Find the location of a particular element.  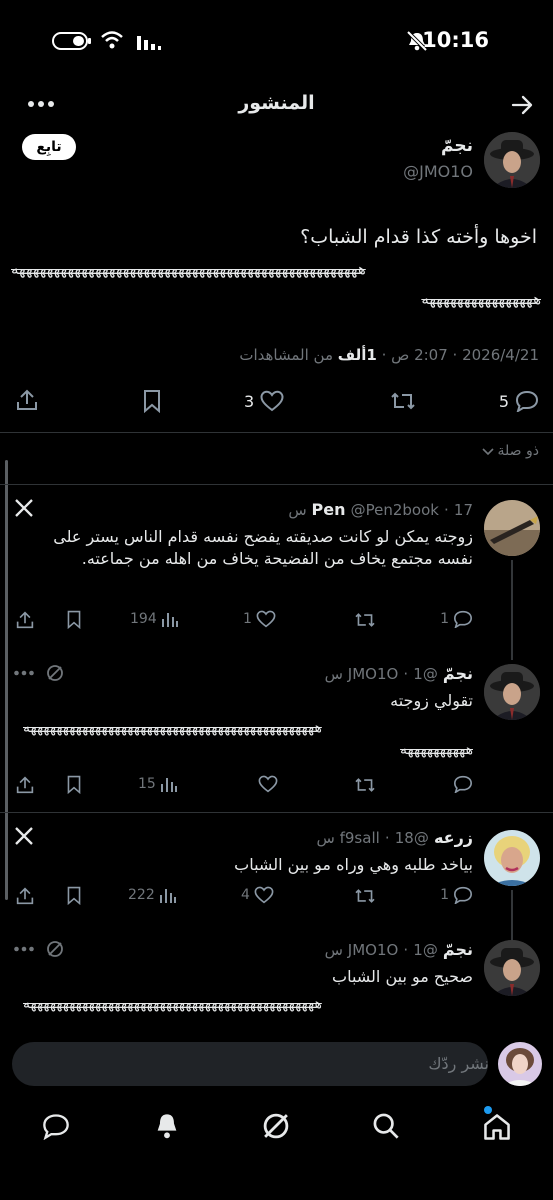

reply-placeholder: نشر ردّك is located at coordinates (458, 1063).